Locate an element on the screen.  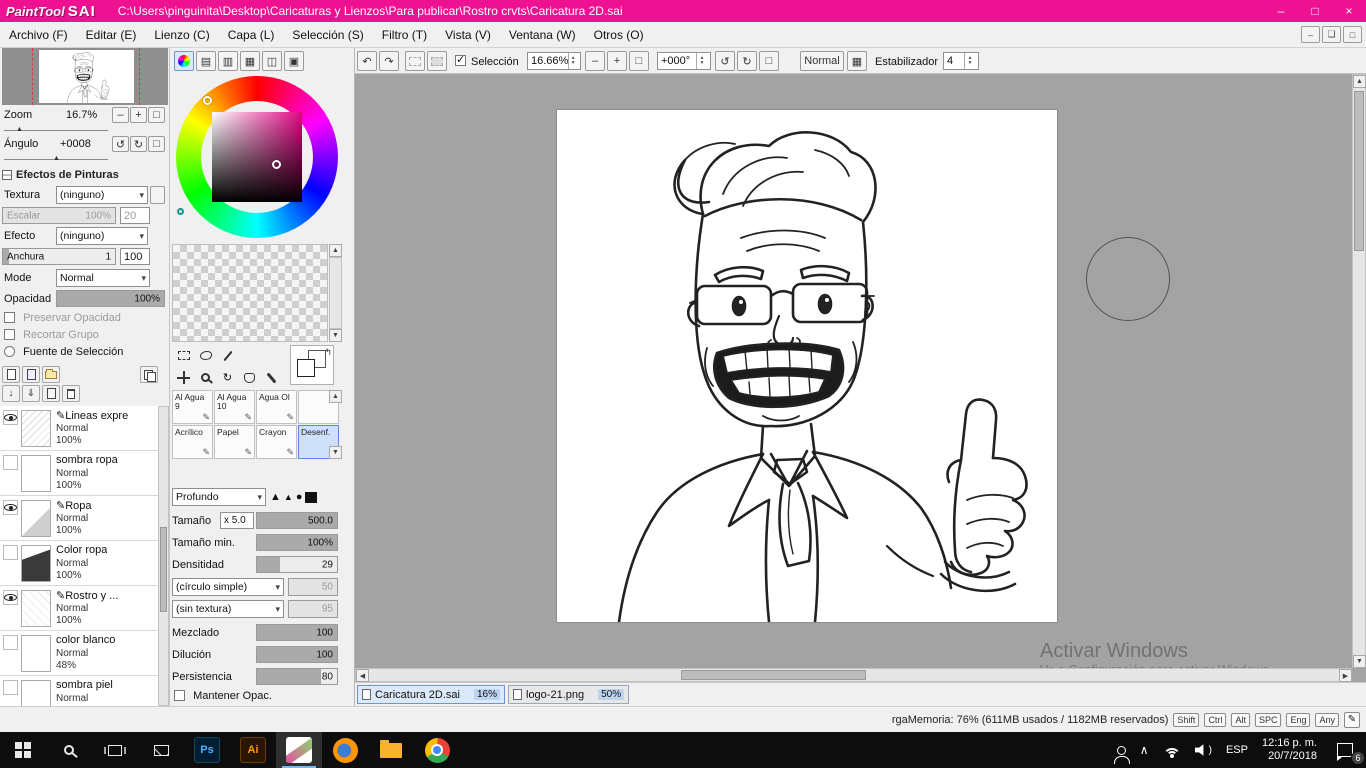
navigator-preview is located at coordinates (85, 76).